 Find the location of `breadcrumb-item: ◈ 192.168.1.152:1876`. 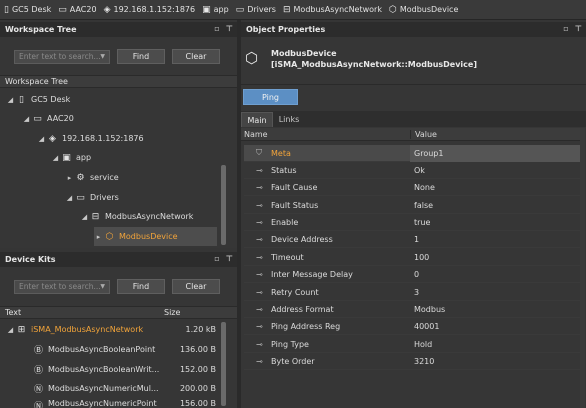

breadcrumb-item: ◈ 192.168.1.152:1876 is located at coordinates (150, 10).